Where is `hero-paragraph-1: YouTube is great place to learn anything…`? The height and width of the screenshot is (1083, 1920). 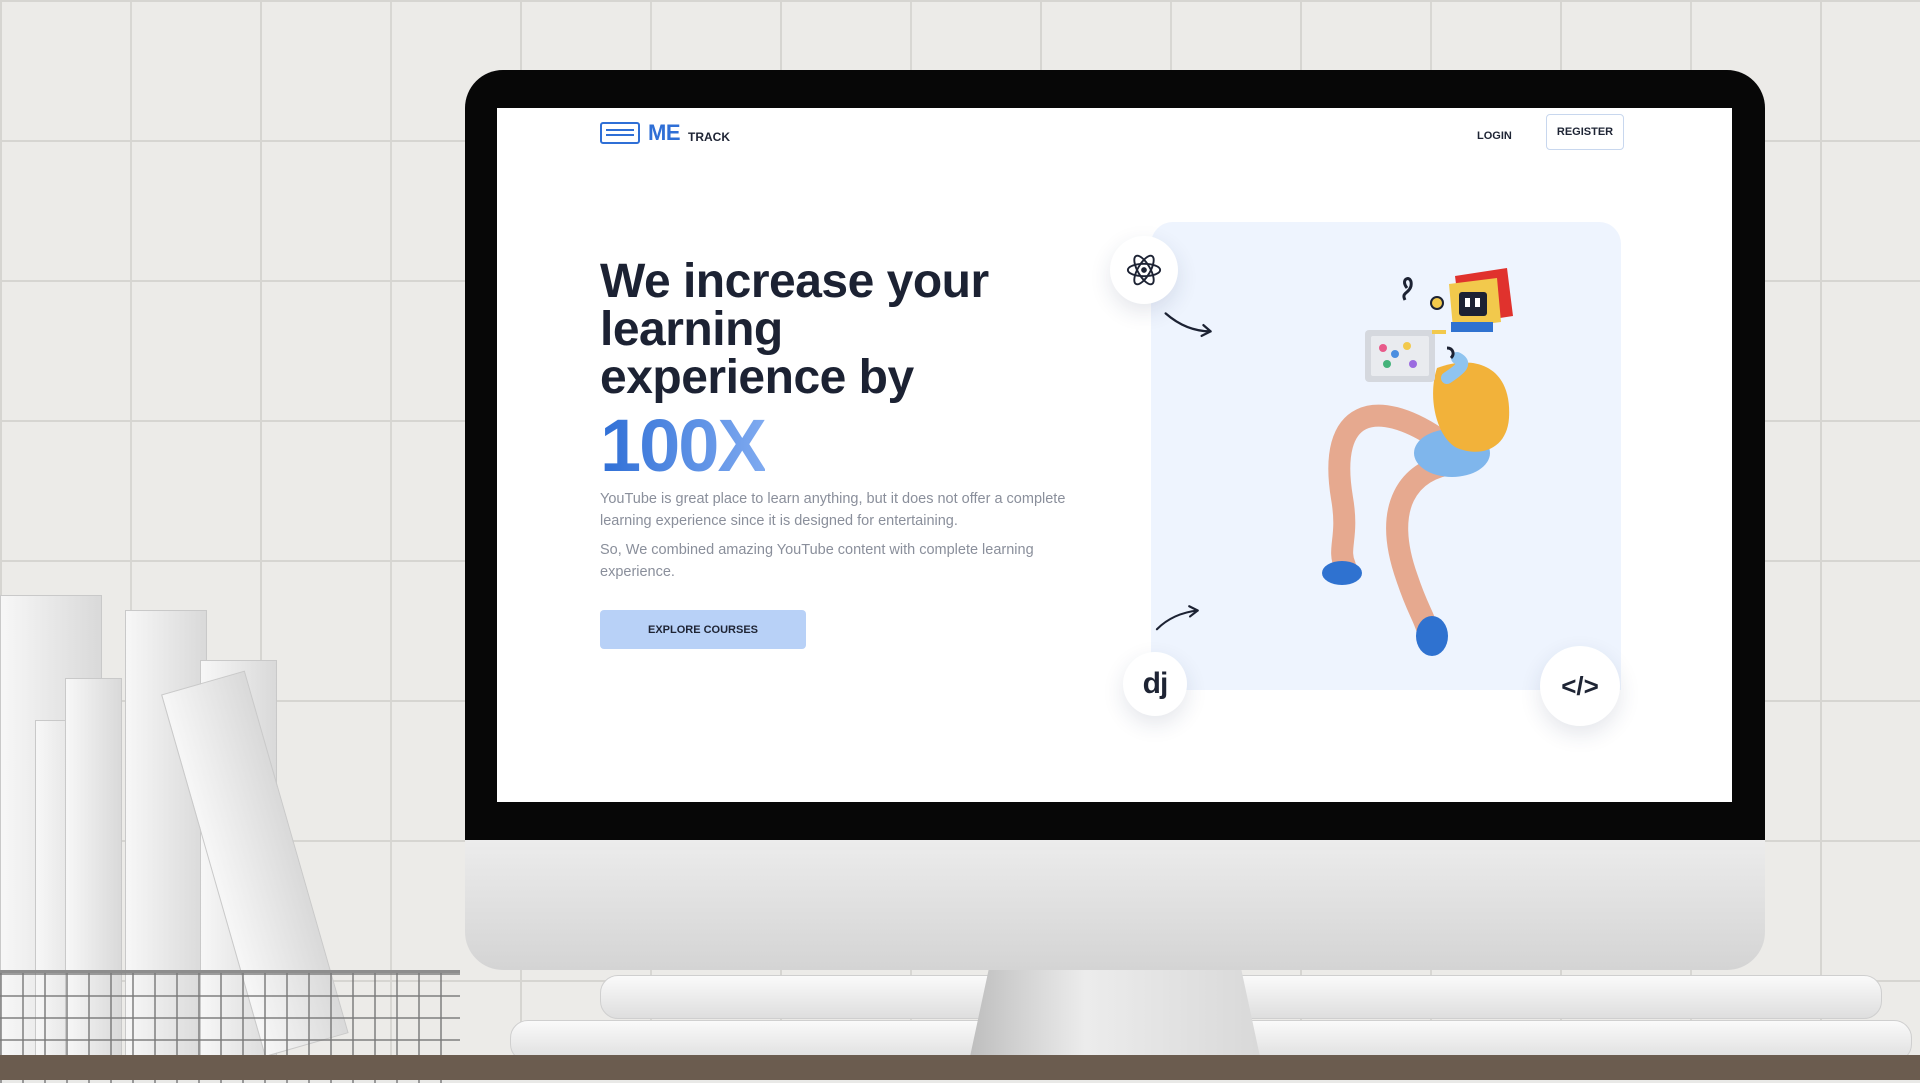
hero-paragraph-1: YouTube is great place to learn anything… is located at coordinates (833, 510).